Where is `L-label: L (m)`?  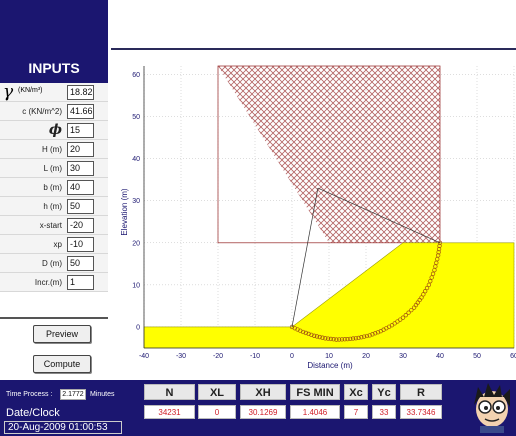 L-label: L (m) is located at coordinates (52, 168).